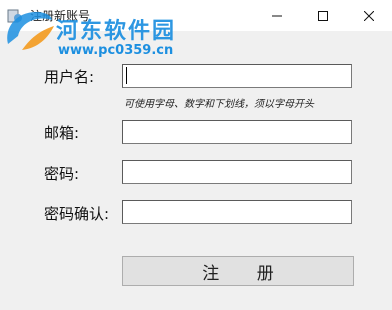  I want to click on register-button: 注 册, so click(238, 271).